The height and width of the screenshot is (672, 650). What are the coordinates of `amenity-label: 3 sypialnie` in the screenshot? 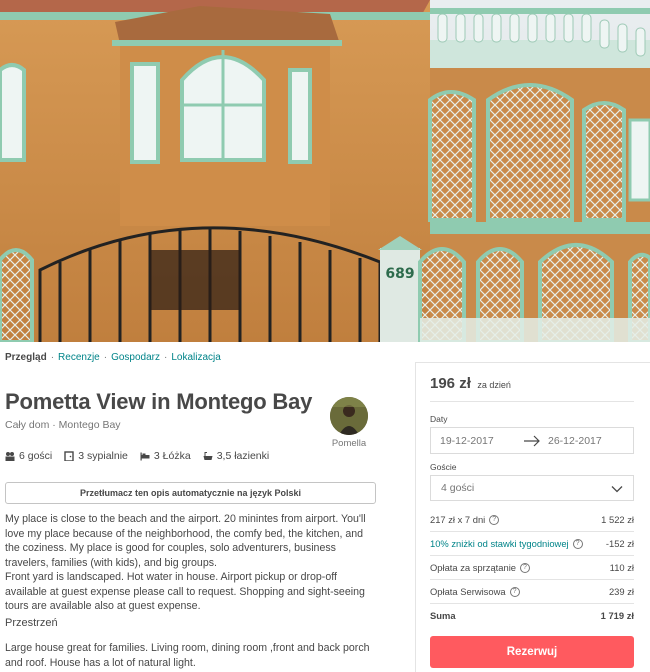 It's located at (103, 456).